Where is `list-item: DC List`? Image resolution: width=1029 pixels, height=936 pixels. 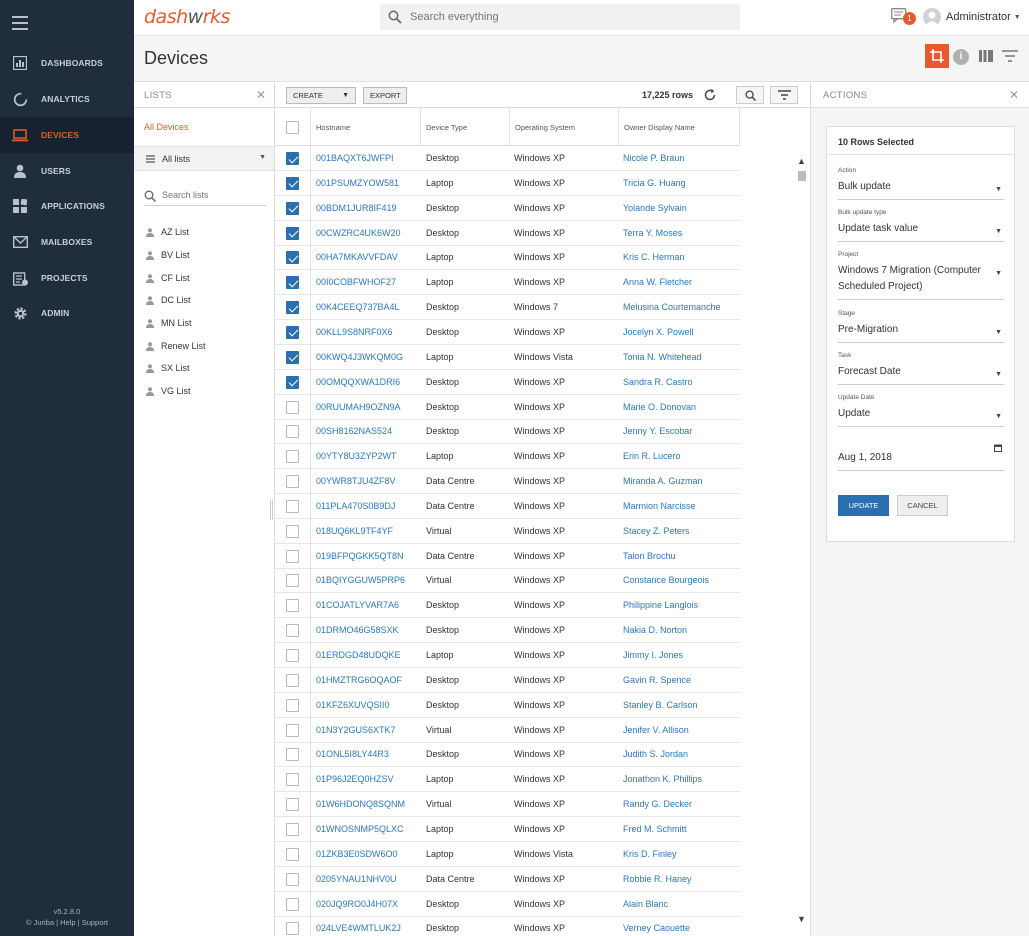 list-item: DC List is located at coordinates (168, 300).